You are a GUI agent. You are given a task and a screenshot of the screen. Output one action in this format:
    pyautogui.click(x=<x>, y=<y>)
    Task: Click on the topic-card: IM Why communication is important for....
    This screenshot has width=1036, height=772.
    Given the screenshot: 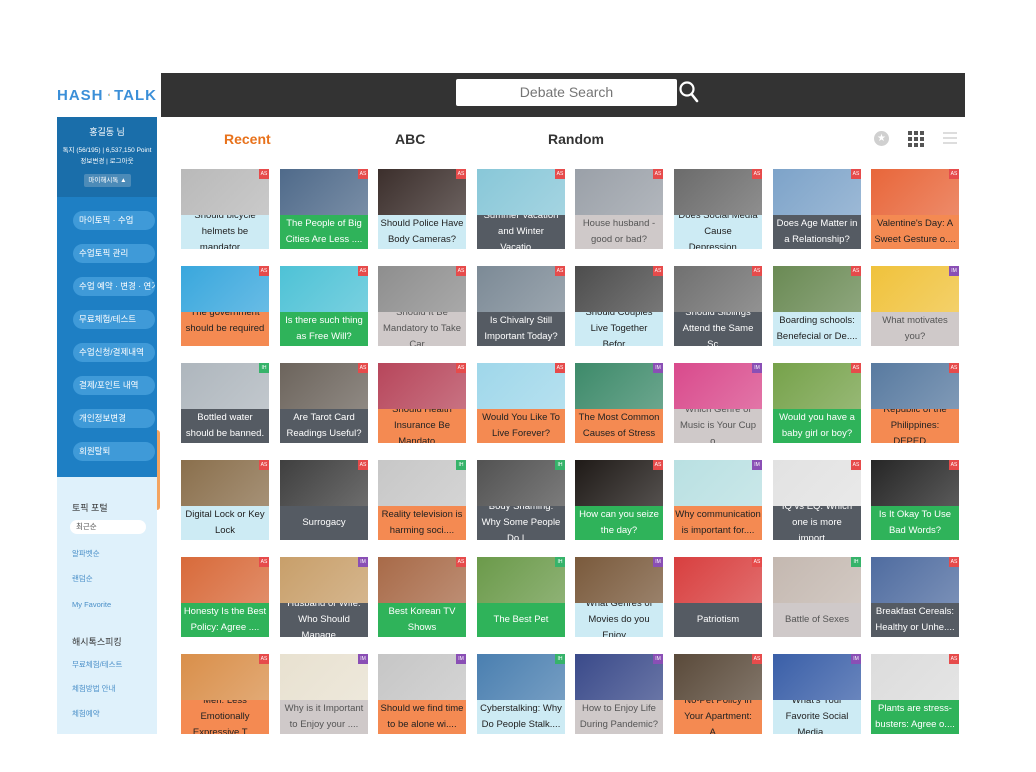 What is the action you would take?
    pyautogui.click(x=718, y=500)
    